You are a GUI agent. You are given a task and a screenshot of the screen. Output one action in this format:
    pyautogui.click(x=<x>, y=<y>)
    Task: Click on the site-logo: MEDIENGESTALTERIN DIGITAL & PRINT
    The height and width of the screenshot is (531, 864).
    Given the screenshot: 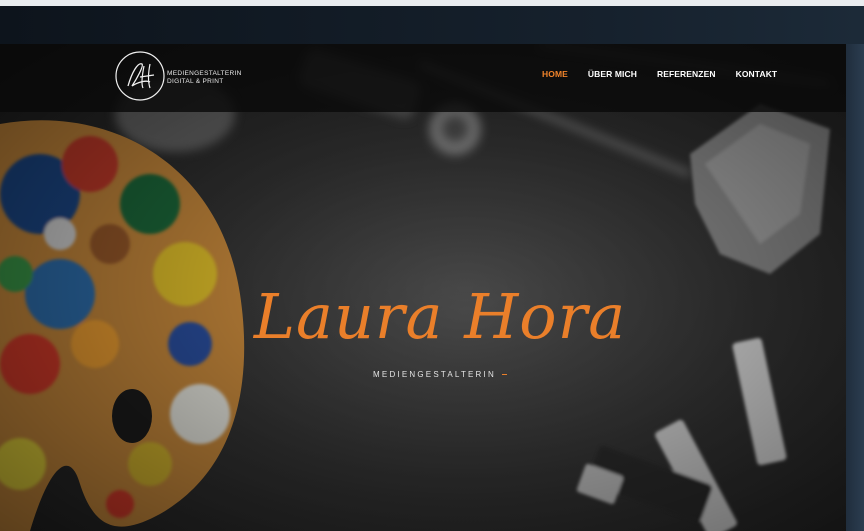 What is the action you would take?
    pyautogui.click(x=177, y=76)
    